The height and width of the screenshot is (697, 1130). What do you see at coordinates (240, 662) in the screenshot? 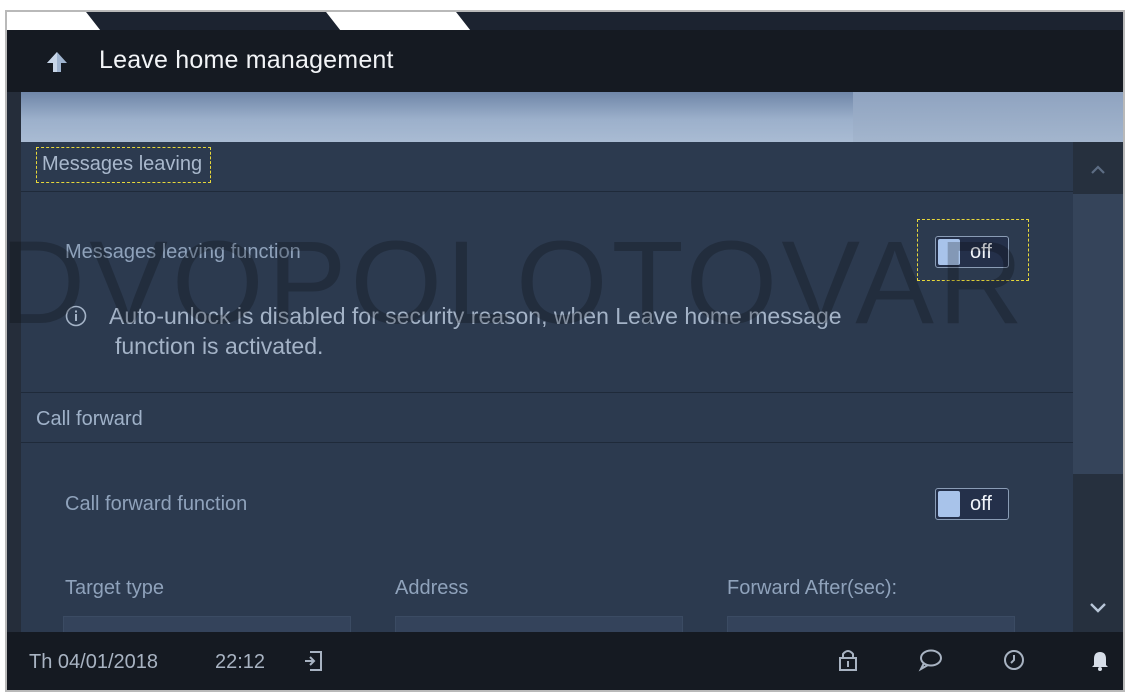
I see `status-time: 22:12` at bounding box center [240, 662].